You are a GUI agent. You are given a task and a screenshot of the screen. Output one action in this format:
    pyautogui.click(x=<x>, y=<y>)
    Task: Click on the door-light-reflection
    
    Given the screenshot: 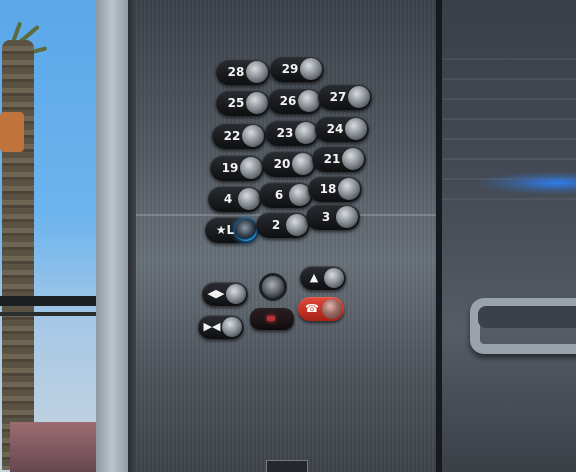 What is the action you would take?
    pyautogui.click(x=528, y=183)
    